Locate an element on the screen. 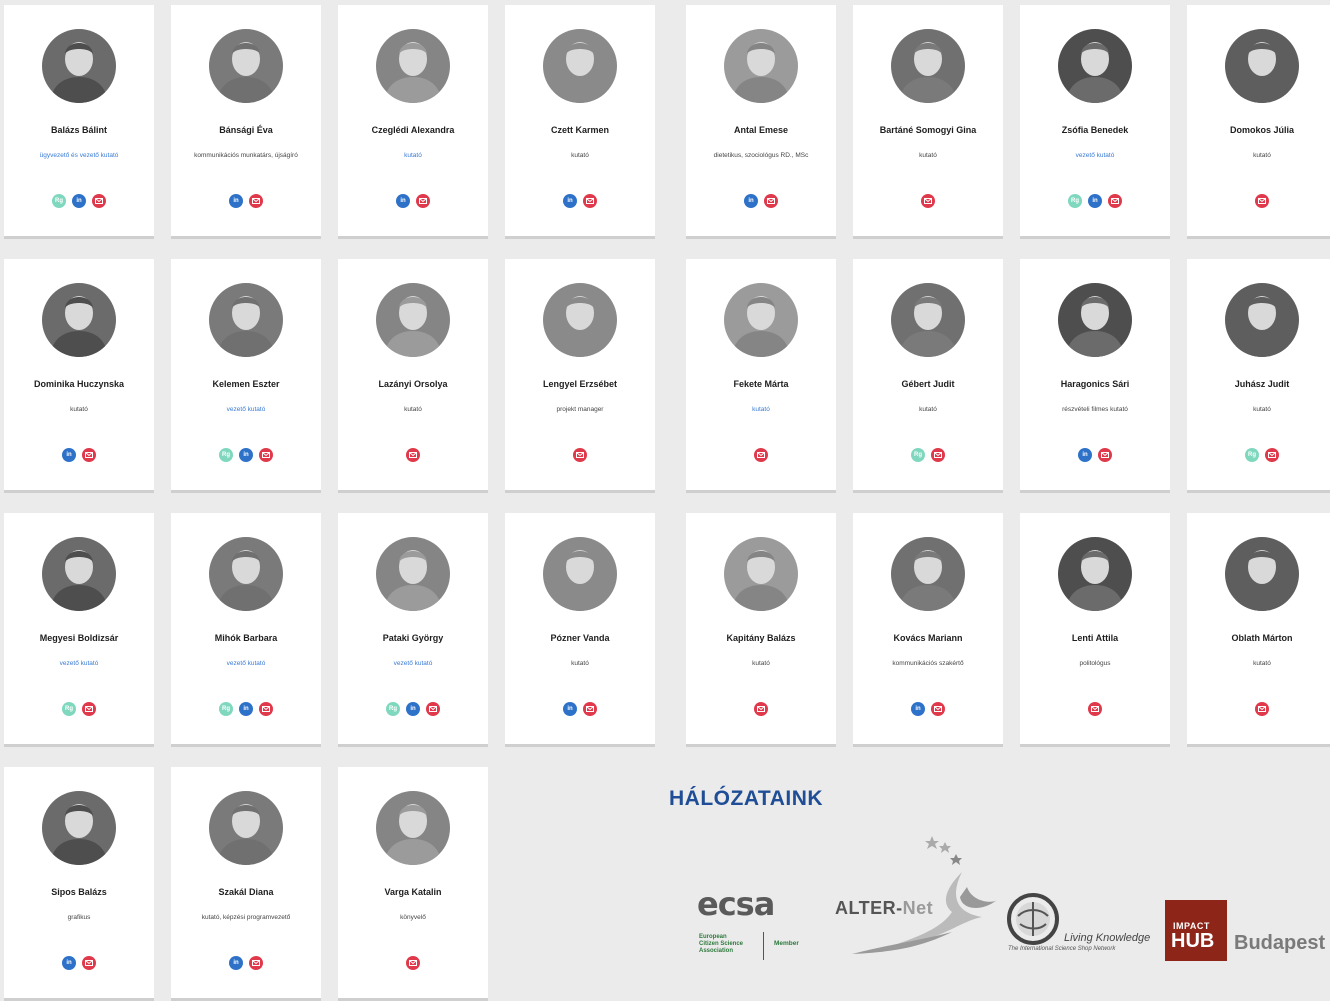 This screenshot has height=1001, width=1330. hub-text: HUB is located at coordinates (1193, 941).